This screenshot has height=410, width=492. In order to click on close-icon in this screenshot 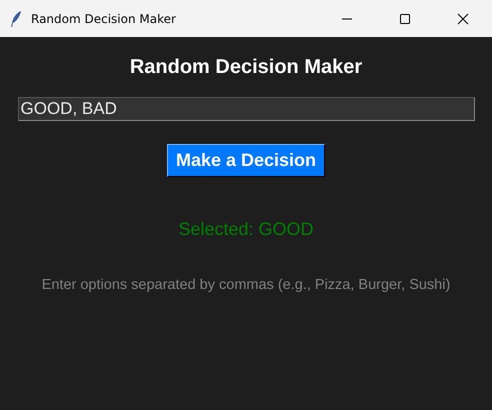, I will do `click(463, 18)`.